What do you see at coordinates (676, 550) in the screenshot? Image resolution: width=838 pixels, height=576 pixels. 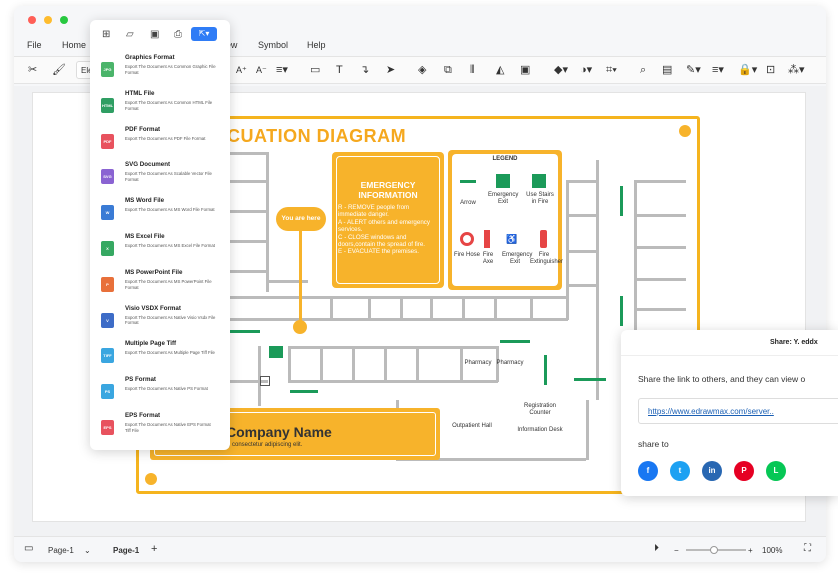 I see `zoom-out-button: −` at bounding box center [676, 550].